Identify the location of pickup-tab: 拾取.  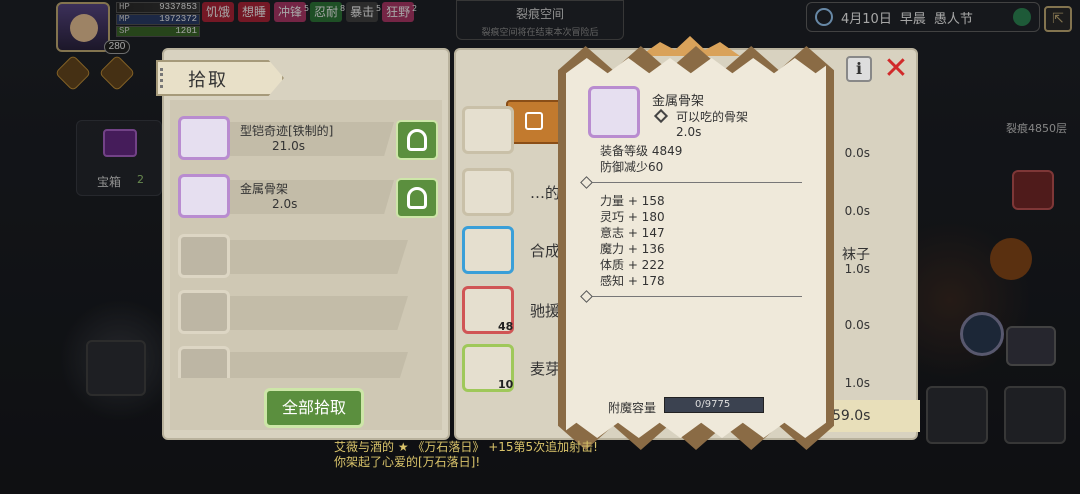
(220, 78).